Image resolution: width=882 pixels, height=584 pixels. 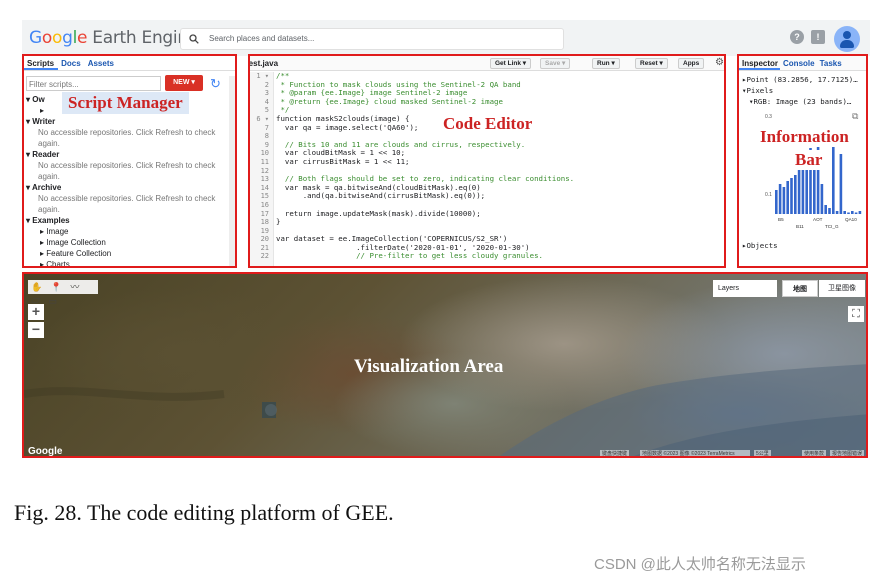 What do you see at coordinates (125, 103) in the screenshot?
I see `script-manager-label: Script Manager` at bounding box center [125, 103].